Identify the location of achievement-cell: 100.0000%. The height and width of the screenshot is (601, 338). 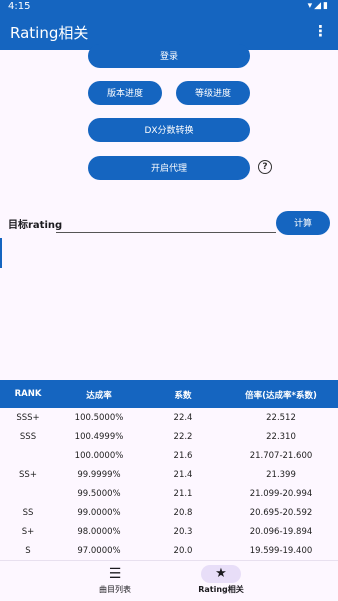
(99, 456).